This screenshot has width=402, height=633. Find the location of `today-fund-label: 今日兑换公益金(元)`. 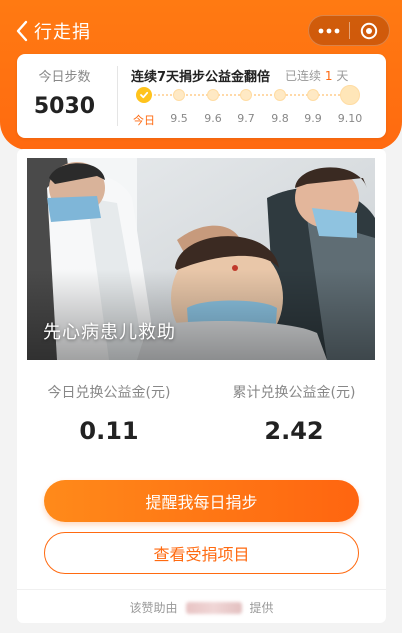

today-fund-label: 今日兑换公益金(元) is located at coordinates (109, 393).